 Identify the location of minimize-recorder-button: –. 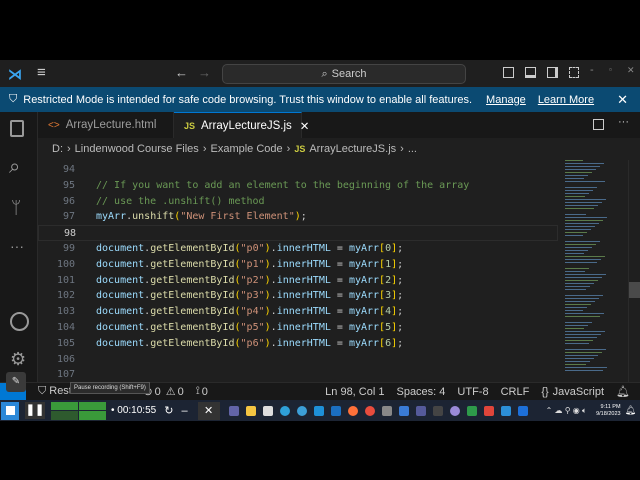
(184, 411).